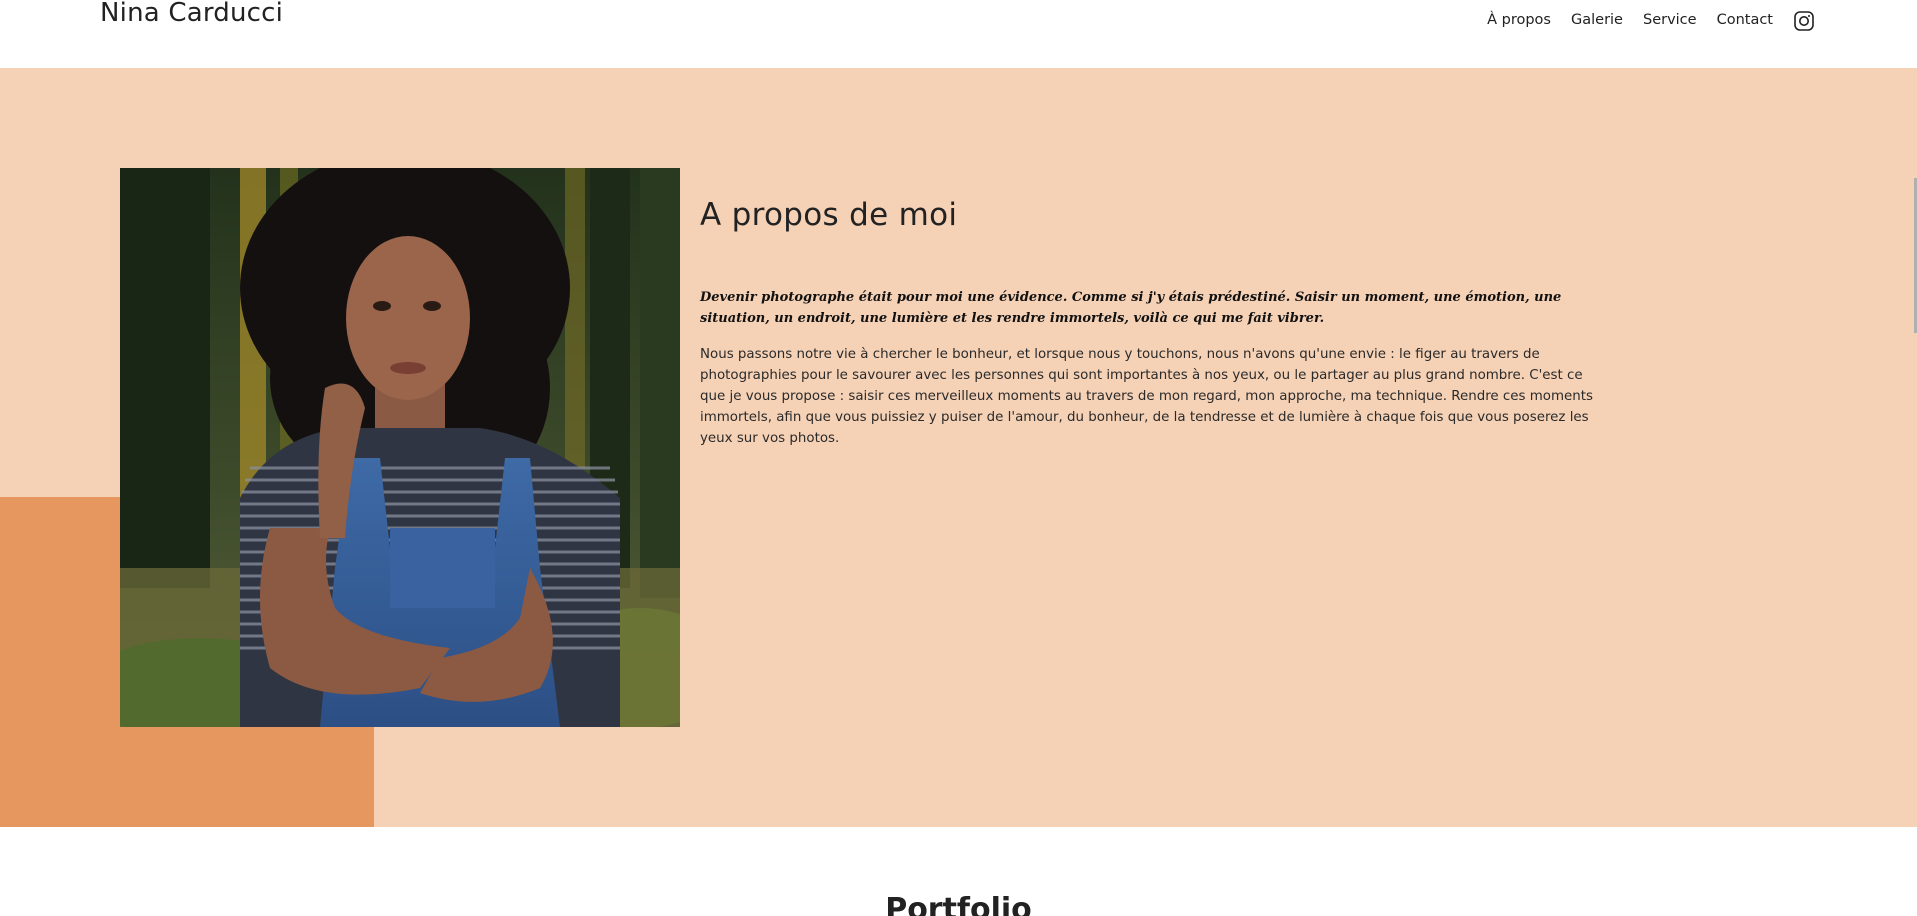  What do you see at coordinates (1597, 20) in the screenshot?
I see `nav-link-galerie: Galerie` at bounding box center [1597, 20].